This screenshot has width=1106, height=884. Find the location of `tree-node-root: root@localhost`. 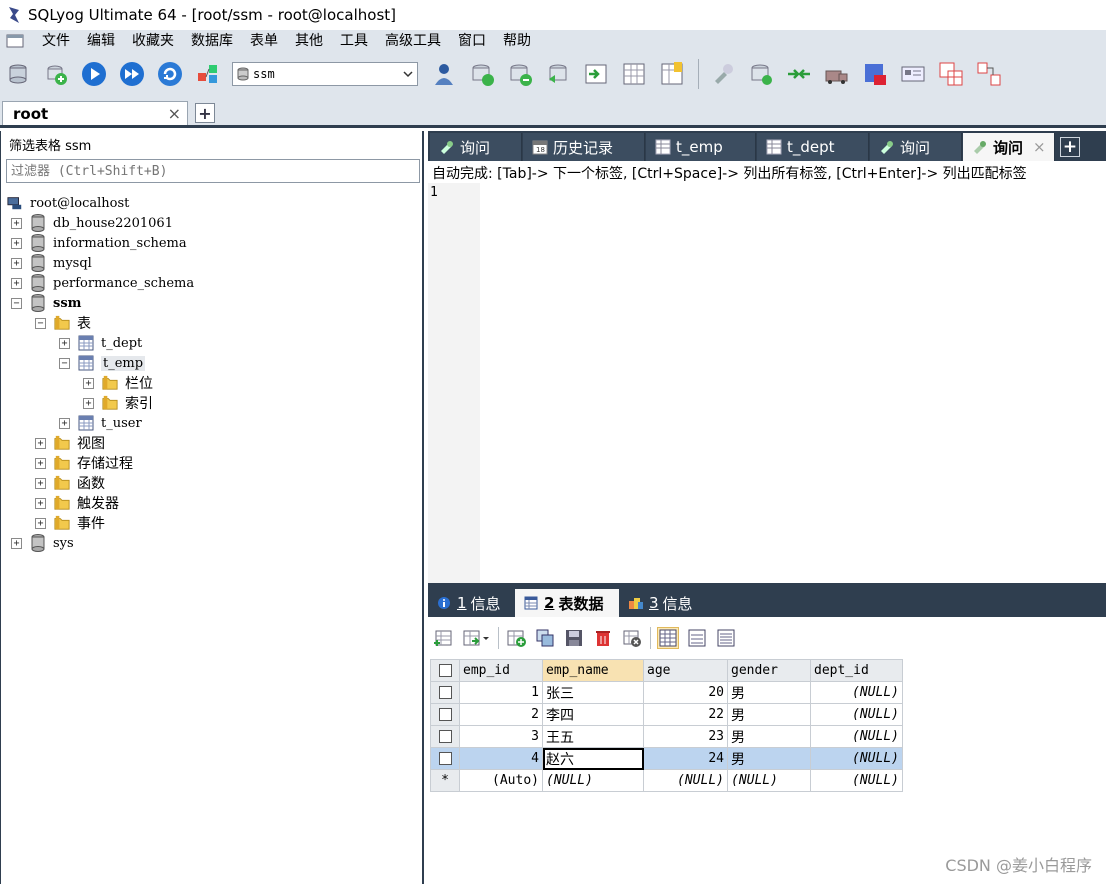

tree-node-root: root@localhost is located at coordinates (68, 203).